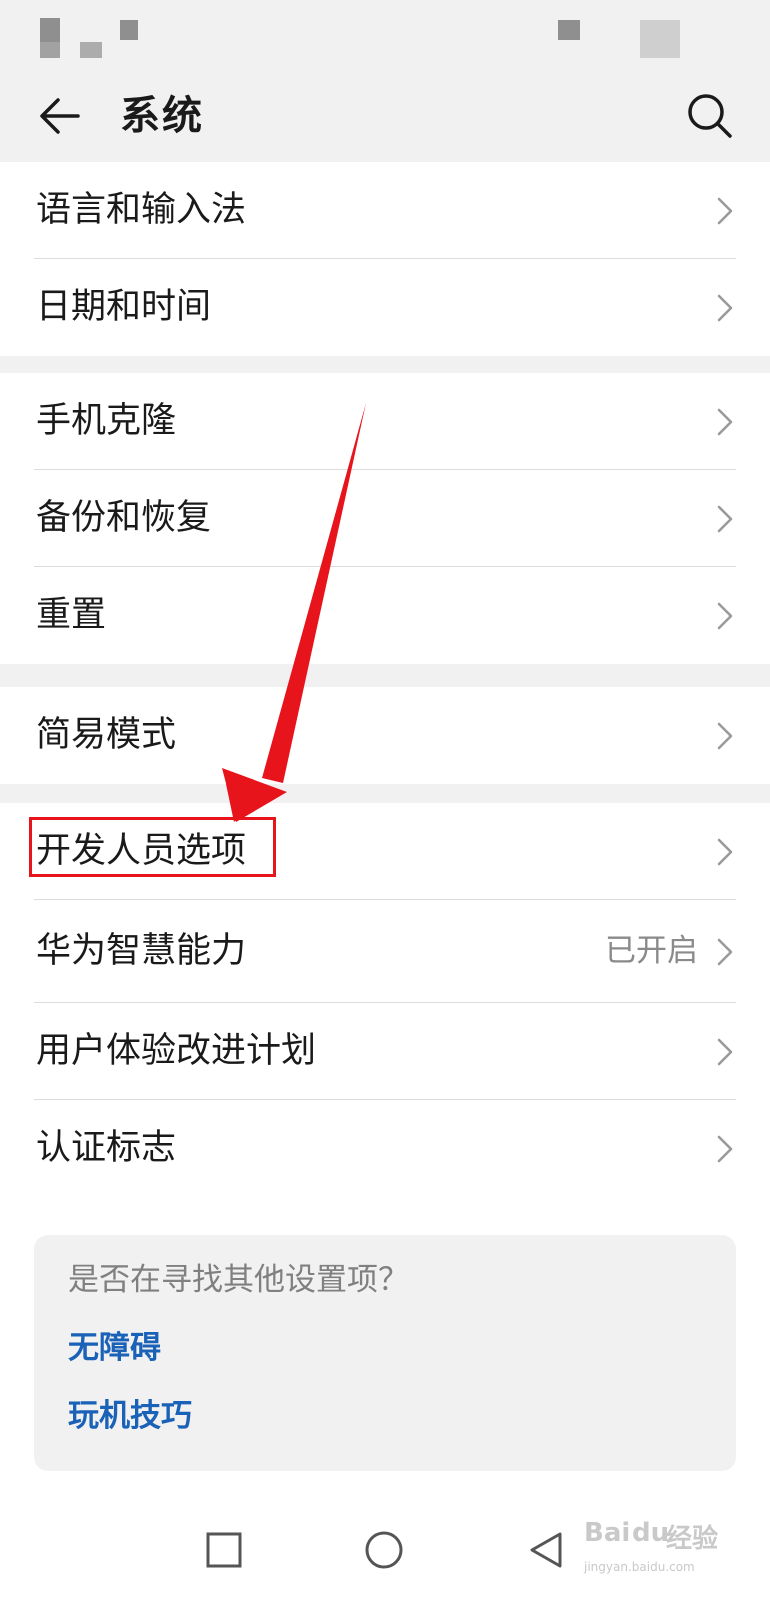  What do you see at coordinates (692, 1539) in the screenshot?
I see `watermark-suffix: 经验` at bounding box center [692, 1539].